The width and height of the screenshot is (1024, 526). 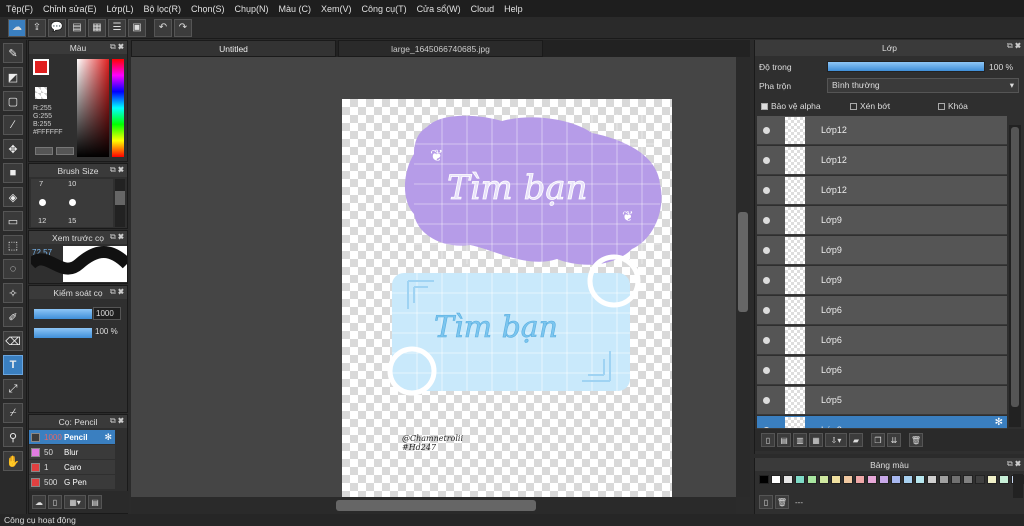 I want to click on brush-size-12: 12, so click(x=42, y=220).